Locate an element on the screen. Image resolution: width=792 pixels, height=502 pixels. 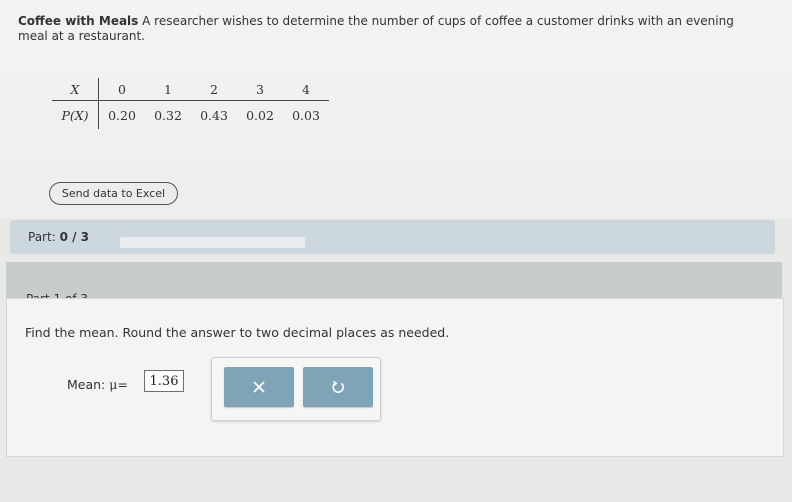
p-value: 0.20 is located at coordinates (122, 115).